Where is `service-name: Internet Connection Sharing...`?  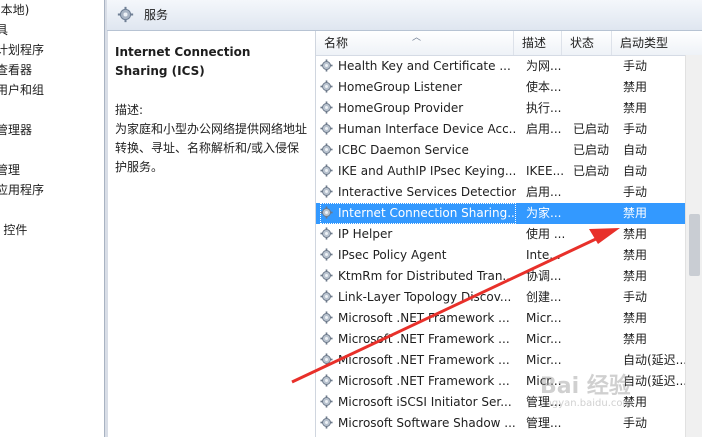 service-name: Internet Connection Sharing... is located at coordinates (418, 213).